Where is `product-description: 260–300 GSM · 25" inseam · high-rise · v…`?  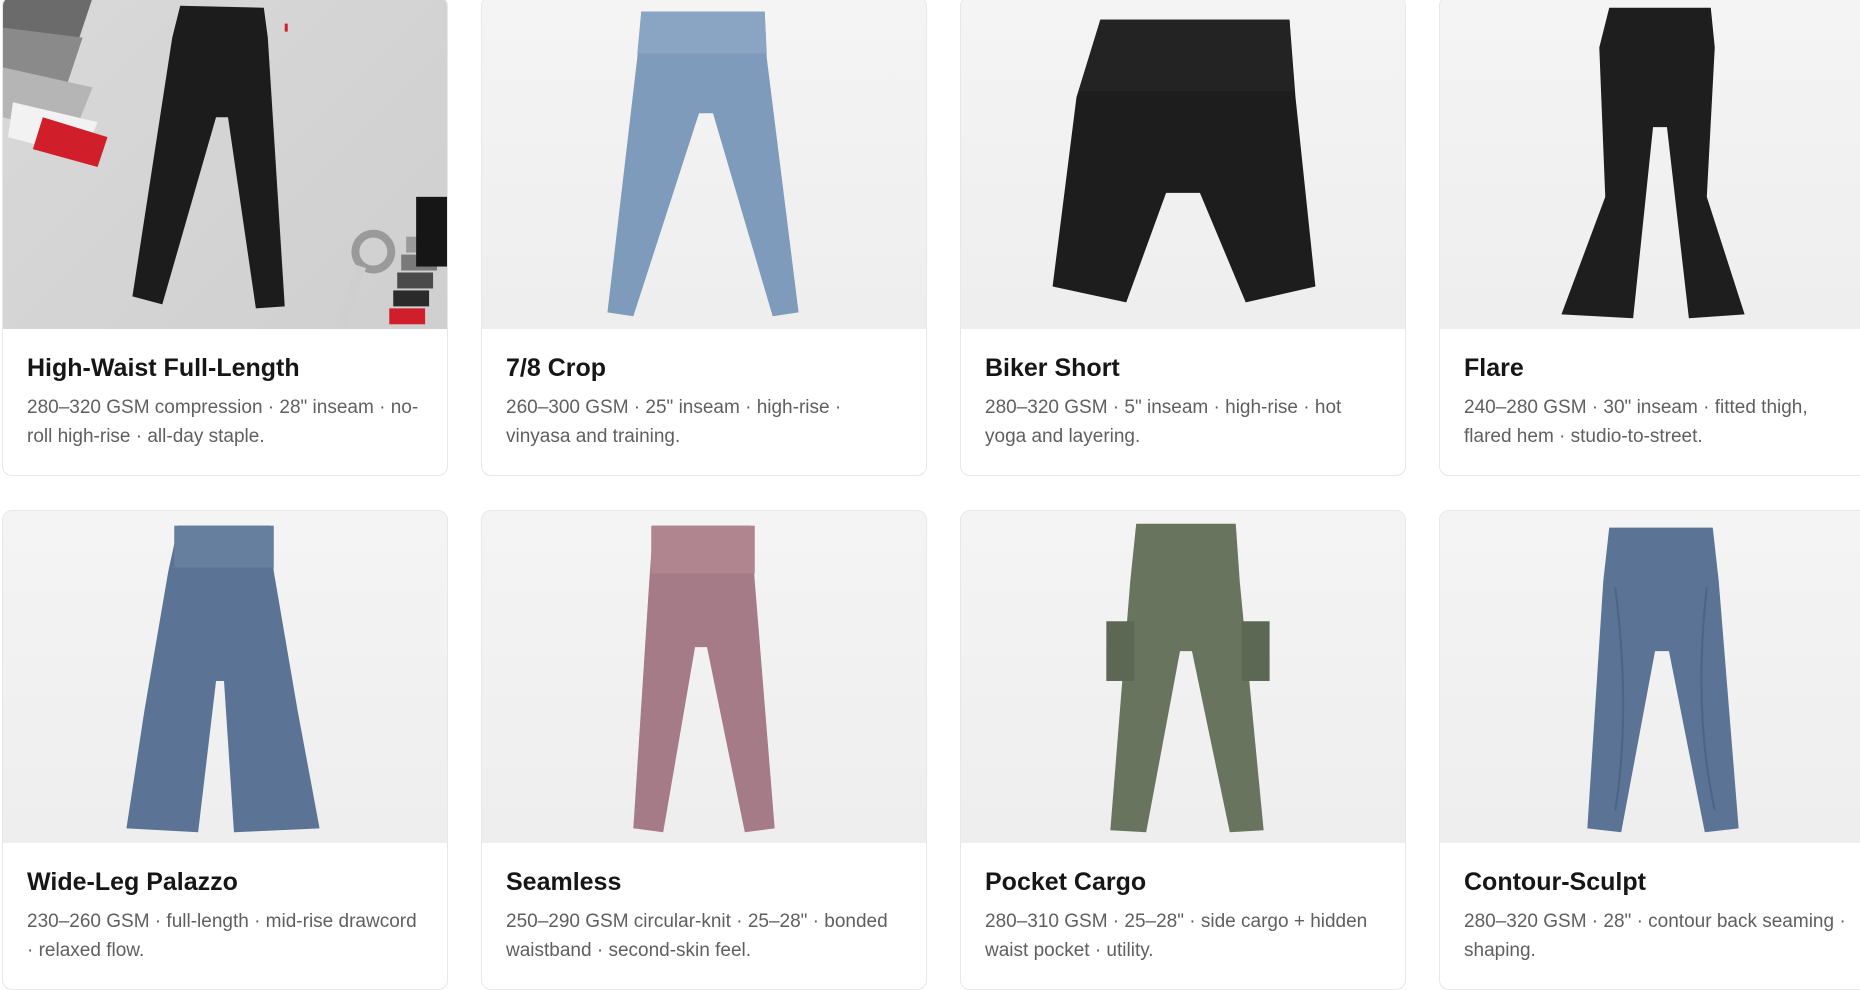
product-description: 260–300 GSM · 25" inseam · high-rise · v… is located at coordinates (674, 422).